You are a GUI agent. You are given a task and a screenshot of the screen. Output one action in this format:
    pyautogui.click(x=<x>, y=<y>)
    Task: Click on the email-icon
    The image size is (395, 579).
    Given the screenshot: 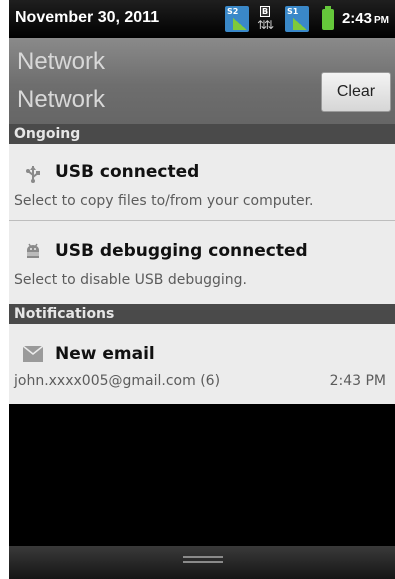 What is the action you would take?
    pyautogui.click(x=33, y=355)
    